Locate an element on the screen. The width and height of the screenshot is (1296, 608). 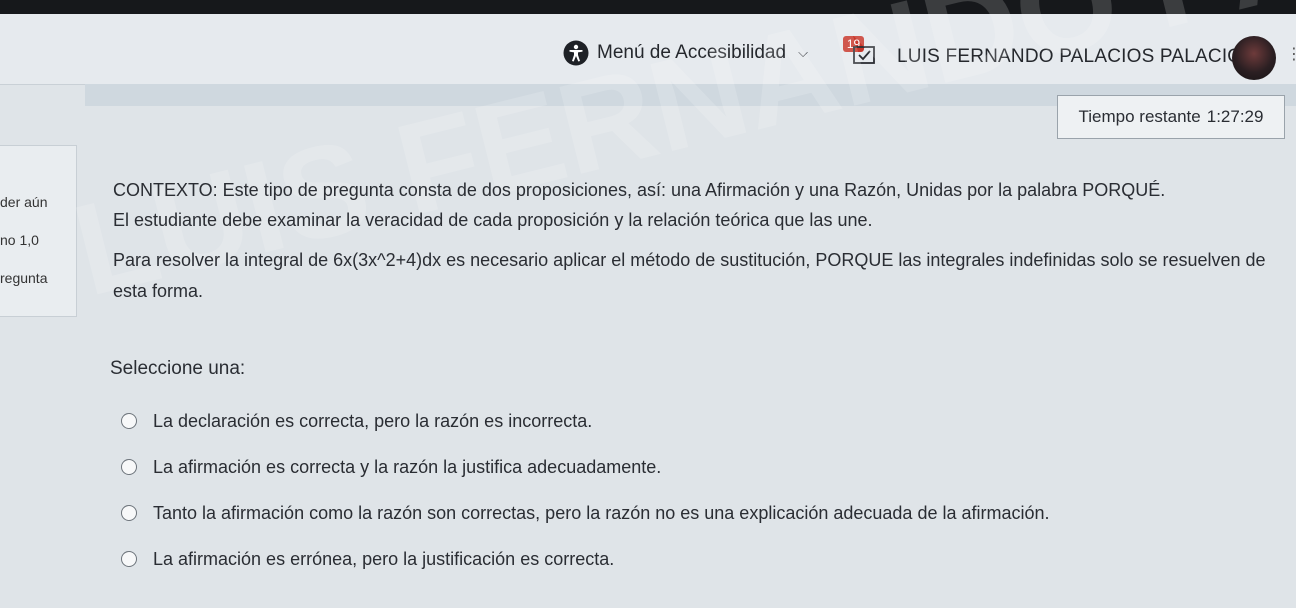
accessibility-menu-label: Menú de Accesibilidad is located at coordinates (692, 52).